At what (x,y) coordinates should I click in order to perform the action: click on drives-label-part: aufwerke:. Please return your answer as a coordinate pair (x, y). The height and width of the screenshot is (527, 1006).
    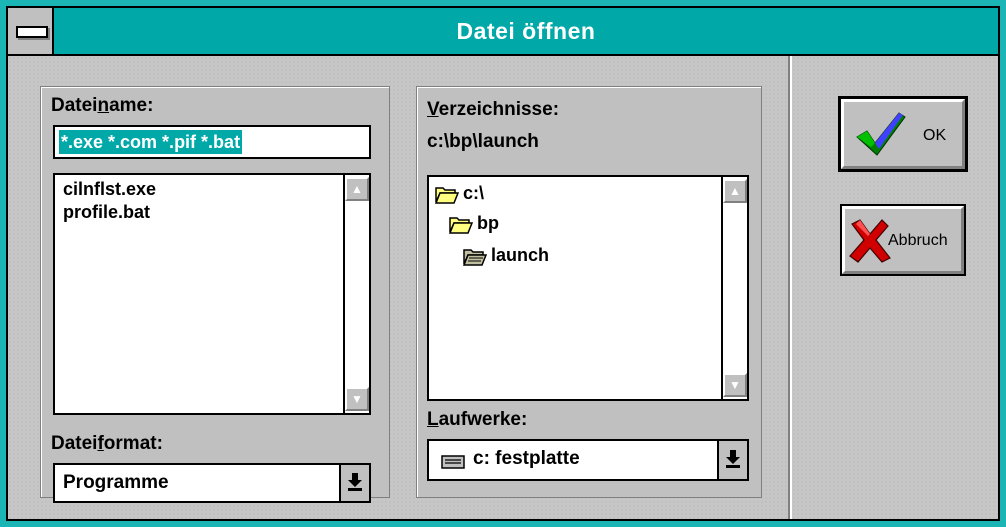
    Looking at the image, I should click on (483, 419).